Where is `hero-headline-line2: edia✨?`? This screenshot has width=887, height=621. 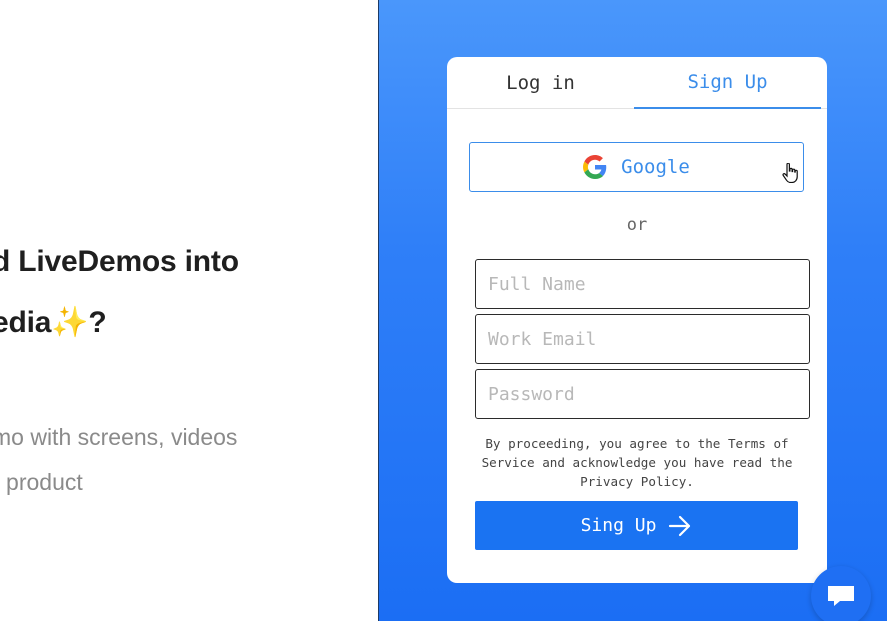
hero-headline-line2: edia✨? is located at coordinates (53, 322).